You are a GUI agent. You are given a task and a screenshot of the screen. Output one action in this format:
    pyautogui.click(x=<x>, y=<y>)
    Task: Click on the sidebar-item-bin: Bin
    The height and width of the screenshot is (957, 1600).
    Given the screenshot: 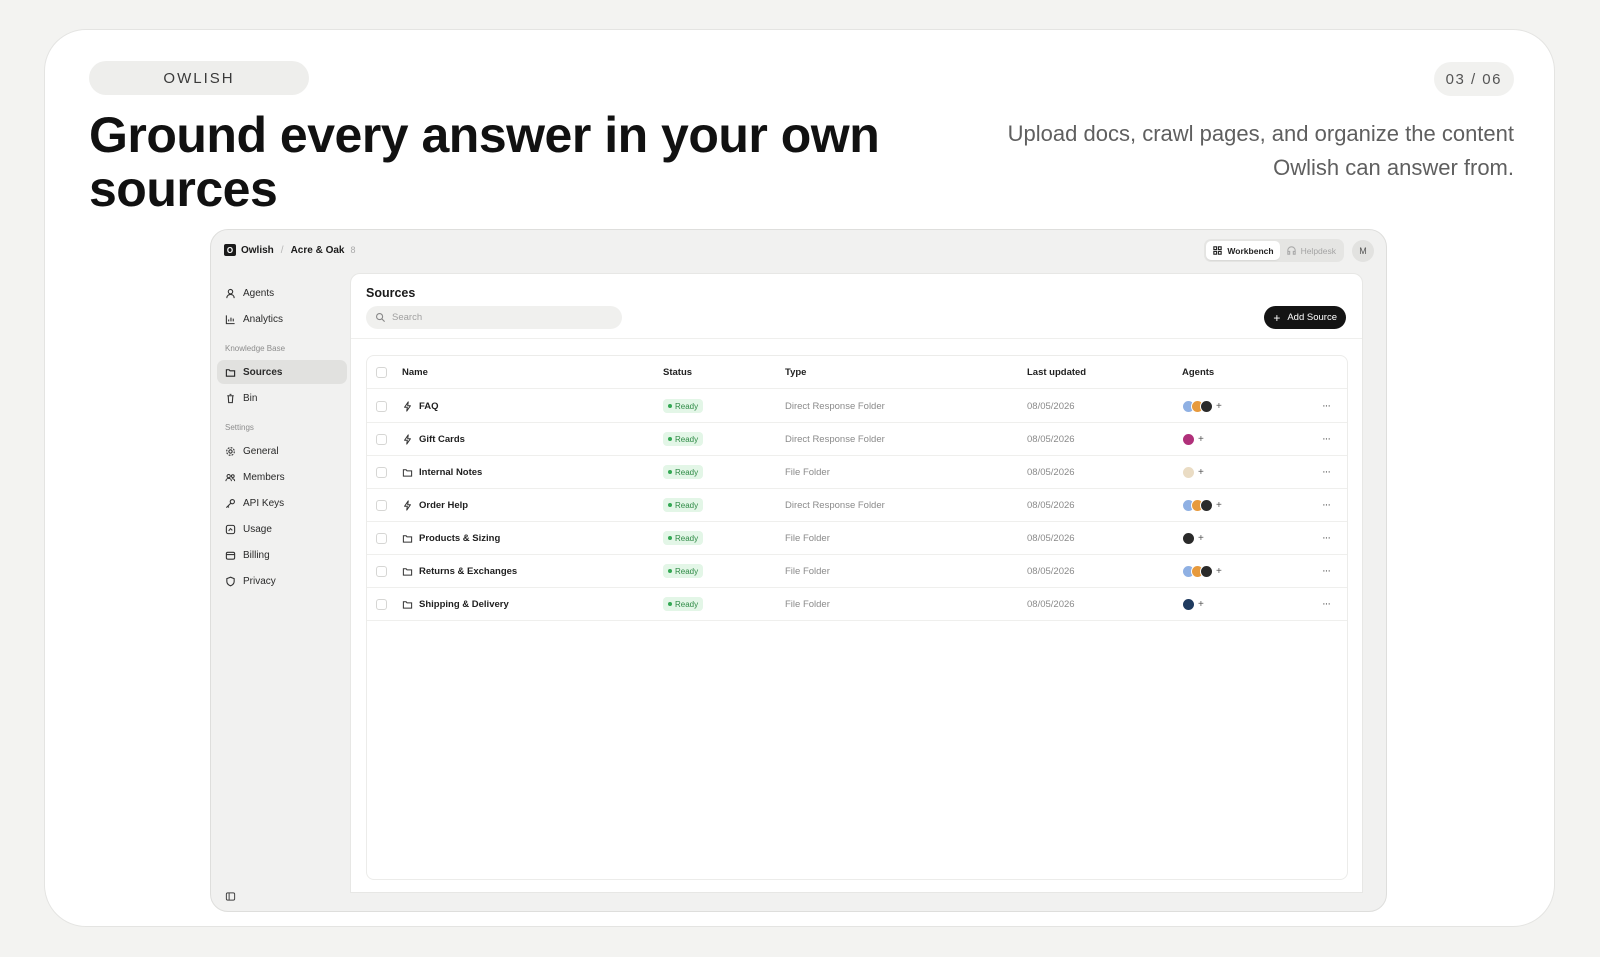 What is the action you would take?
    pyautogui.click(x=282, y=398)
    